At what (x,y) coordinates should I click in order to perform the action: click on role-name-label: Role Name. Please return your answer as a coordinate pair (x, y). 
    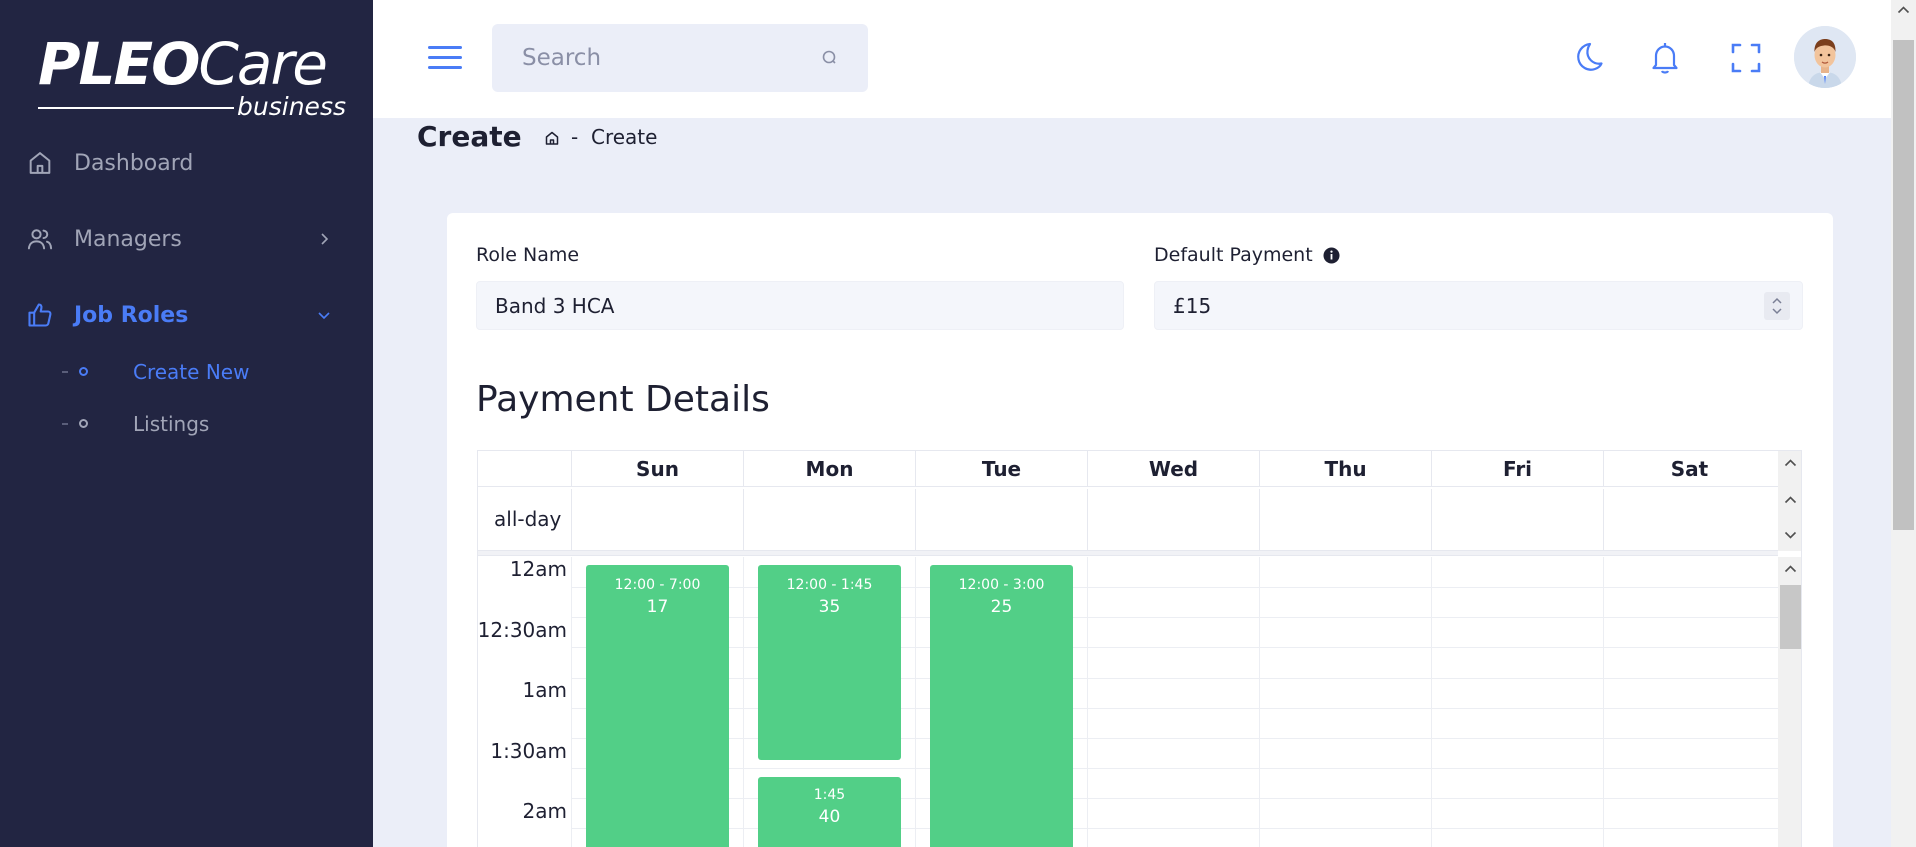
    Looking at the image, I should click on (528, 255).